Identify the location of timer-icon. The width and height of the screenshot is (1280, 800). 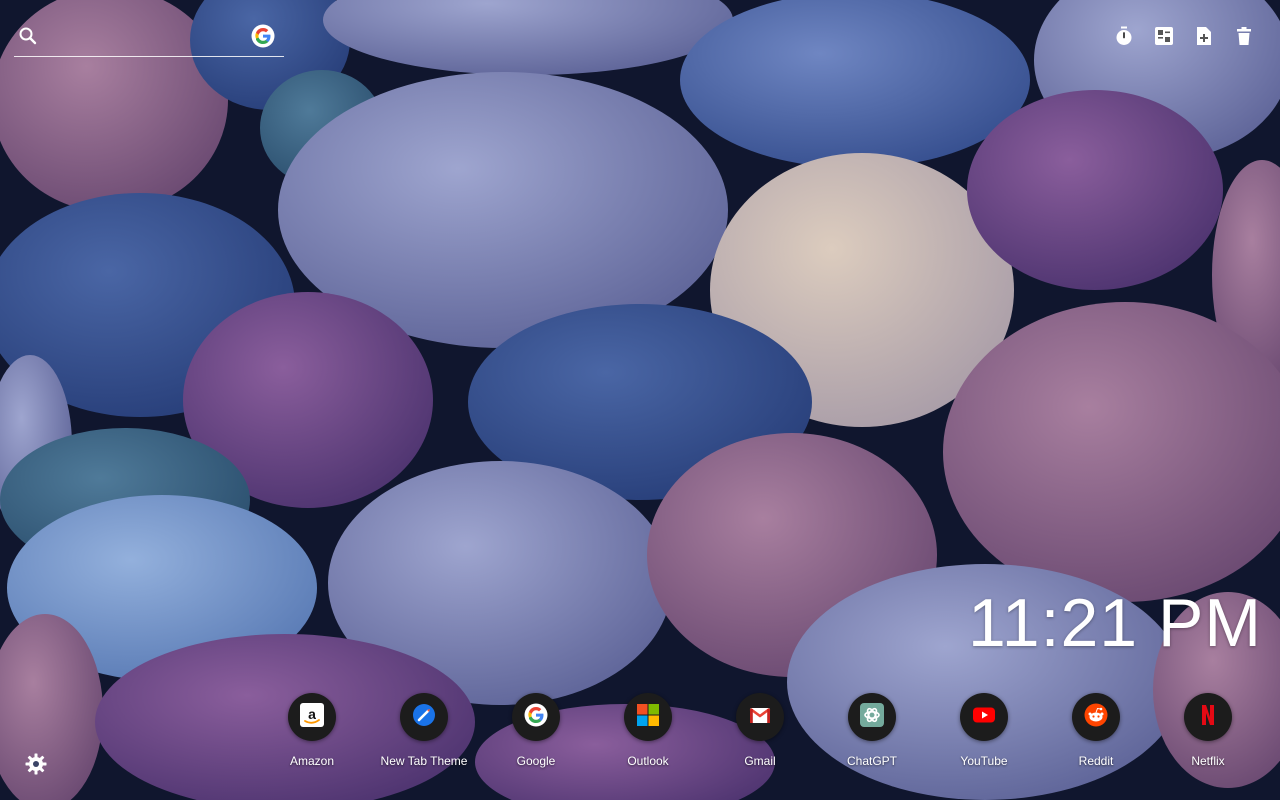
(1124, 36).